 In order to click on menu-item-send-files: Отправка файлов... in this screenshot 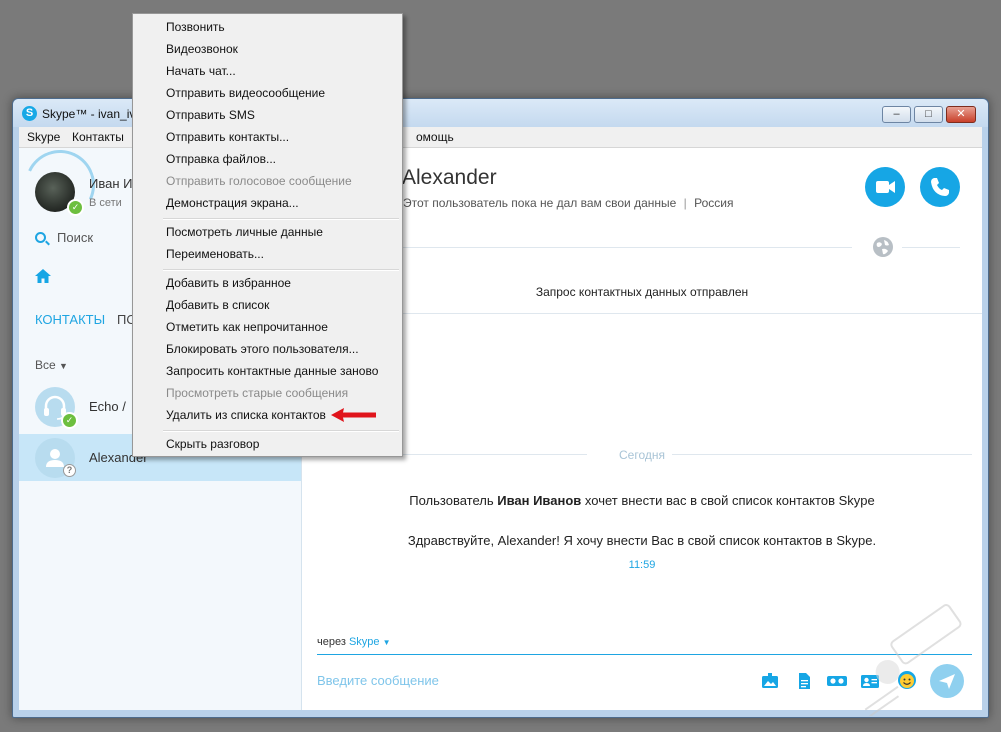, I will do `click(221, 162)`.